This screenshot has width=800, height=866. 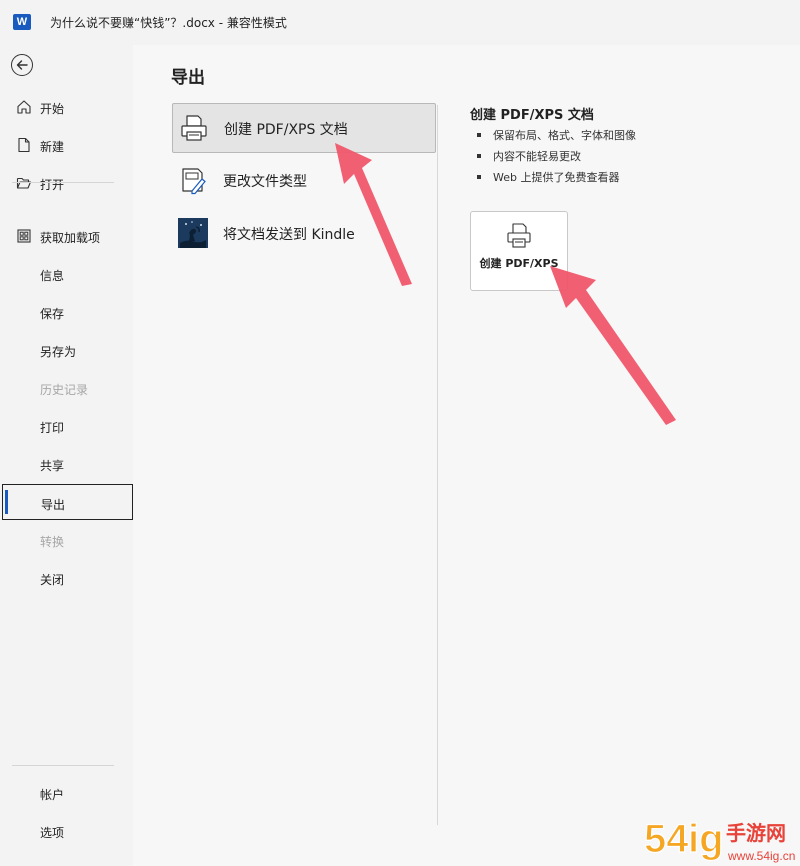 I want to click on sidebar-item-history: 历史记录, so click(x=66, y=388).